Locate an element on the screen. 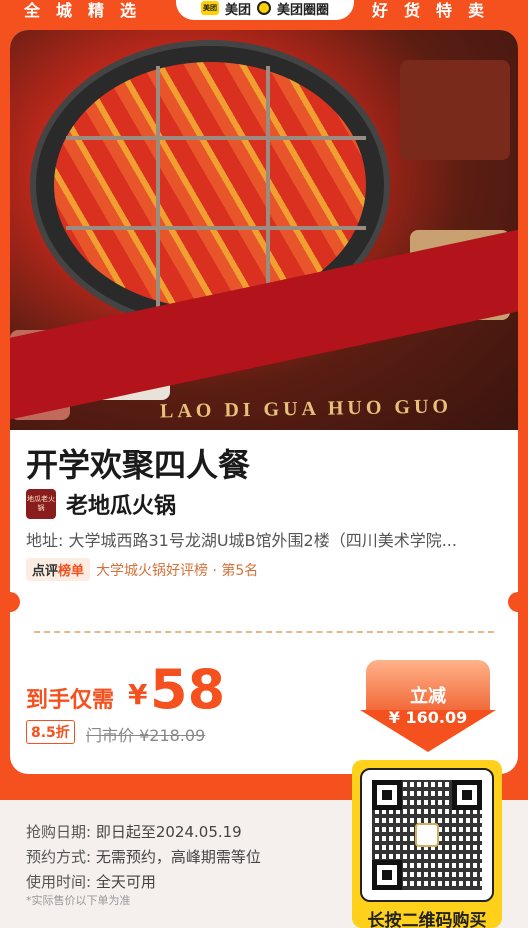 The image size is (528, 928). price-currency: ¥ is located at coordinates (138, 694).